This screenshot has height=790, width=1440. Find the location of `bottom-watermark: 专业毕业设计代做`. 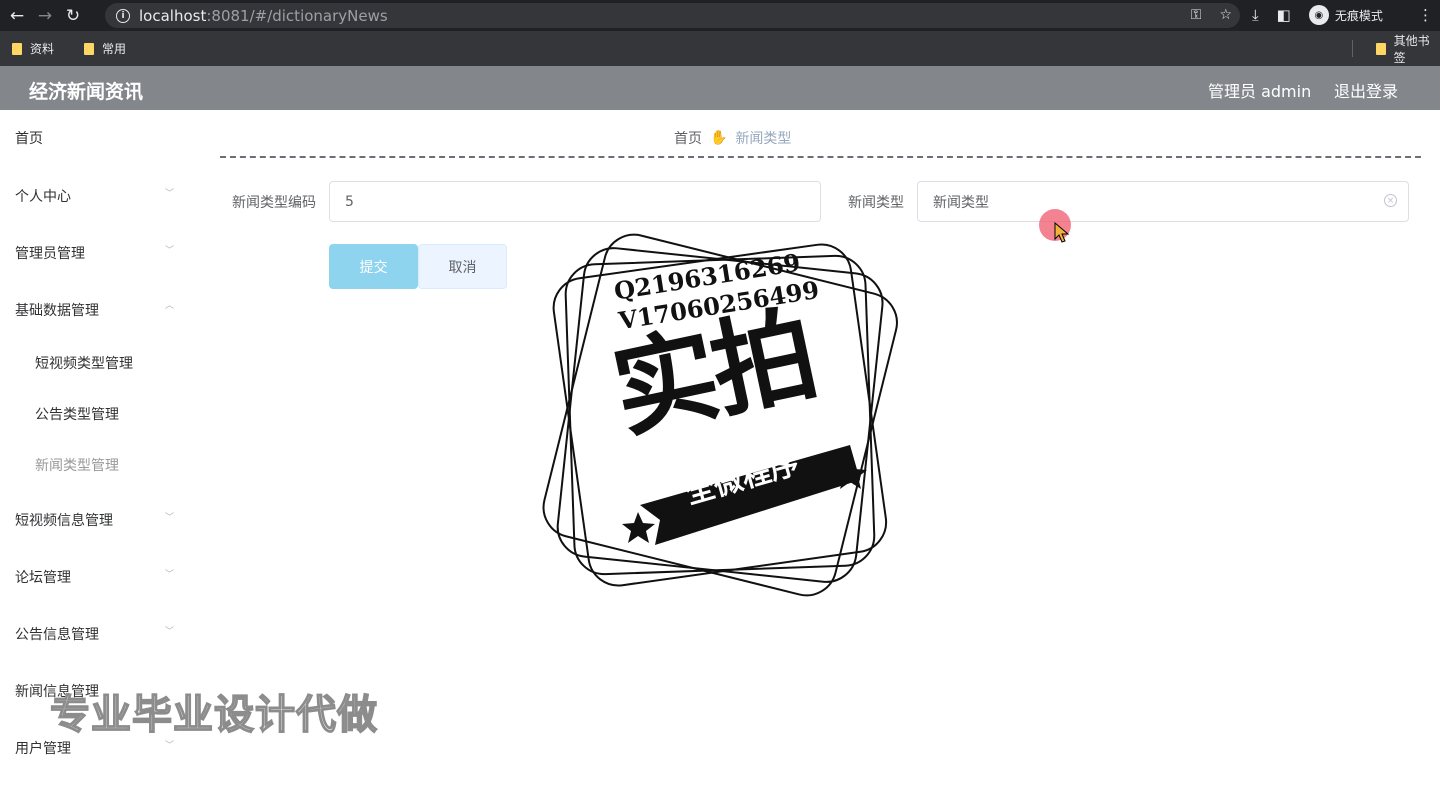

bottom-watermark: 专业毕业设计代做 is located at coordinates (213, 715).